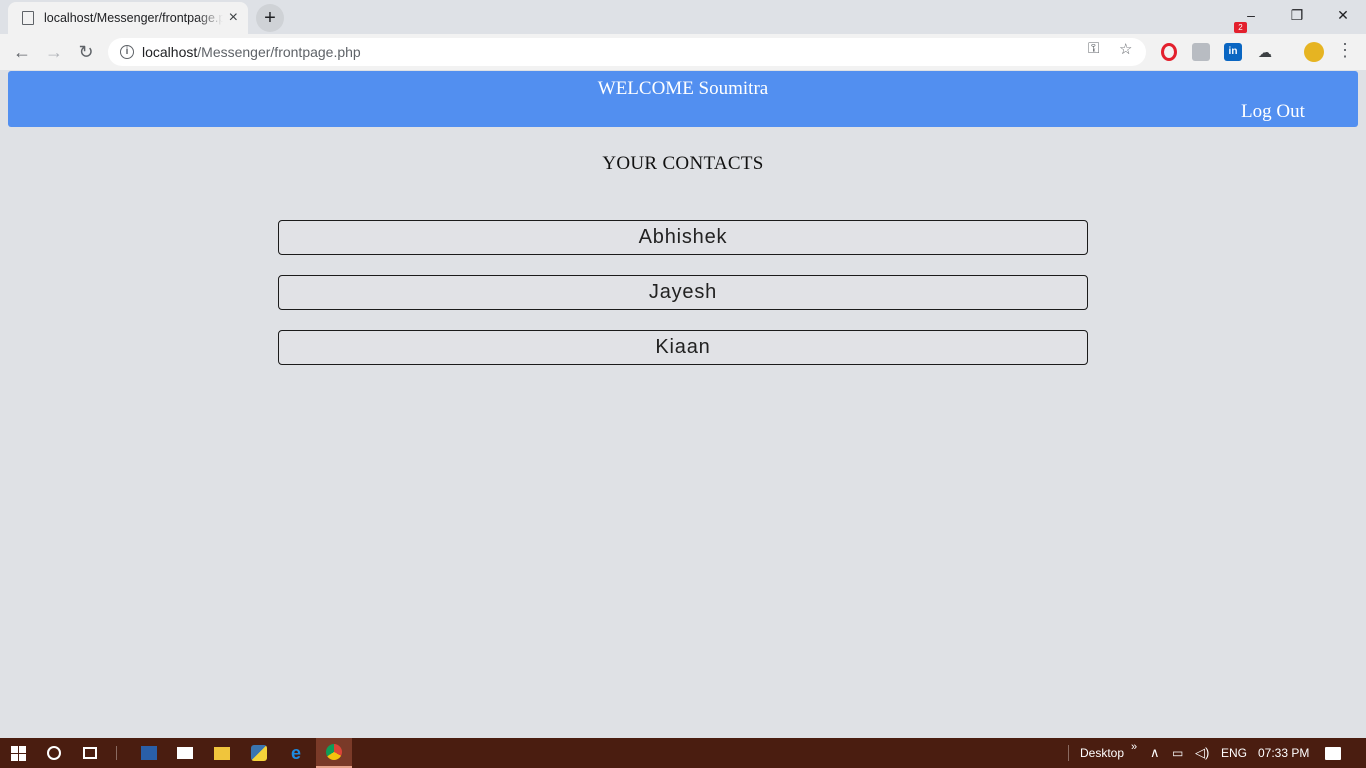 The image size is (1366, 768). Describe the element at coordinates (1314, 52) in the screenshot. I see `profile-avatar` at that location.